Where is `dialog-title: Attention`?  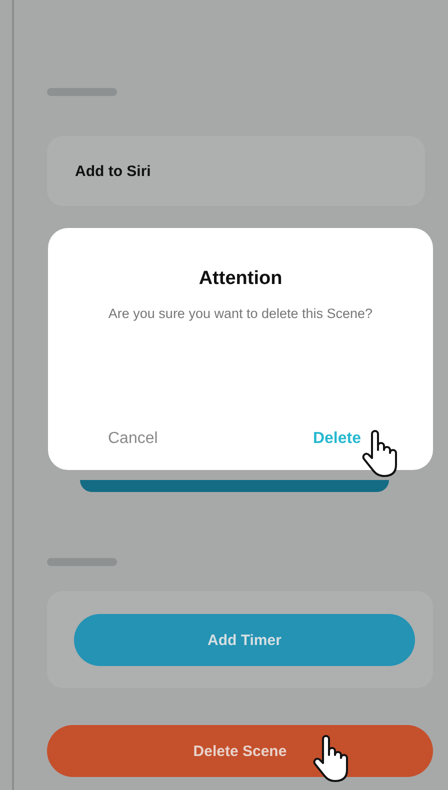
dialog-title: Attention is located at coordinates (240, 279).